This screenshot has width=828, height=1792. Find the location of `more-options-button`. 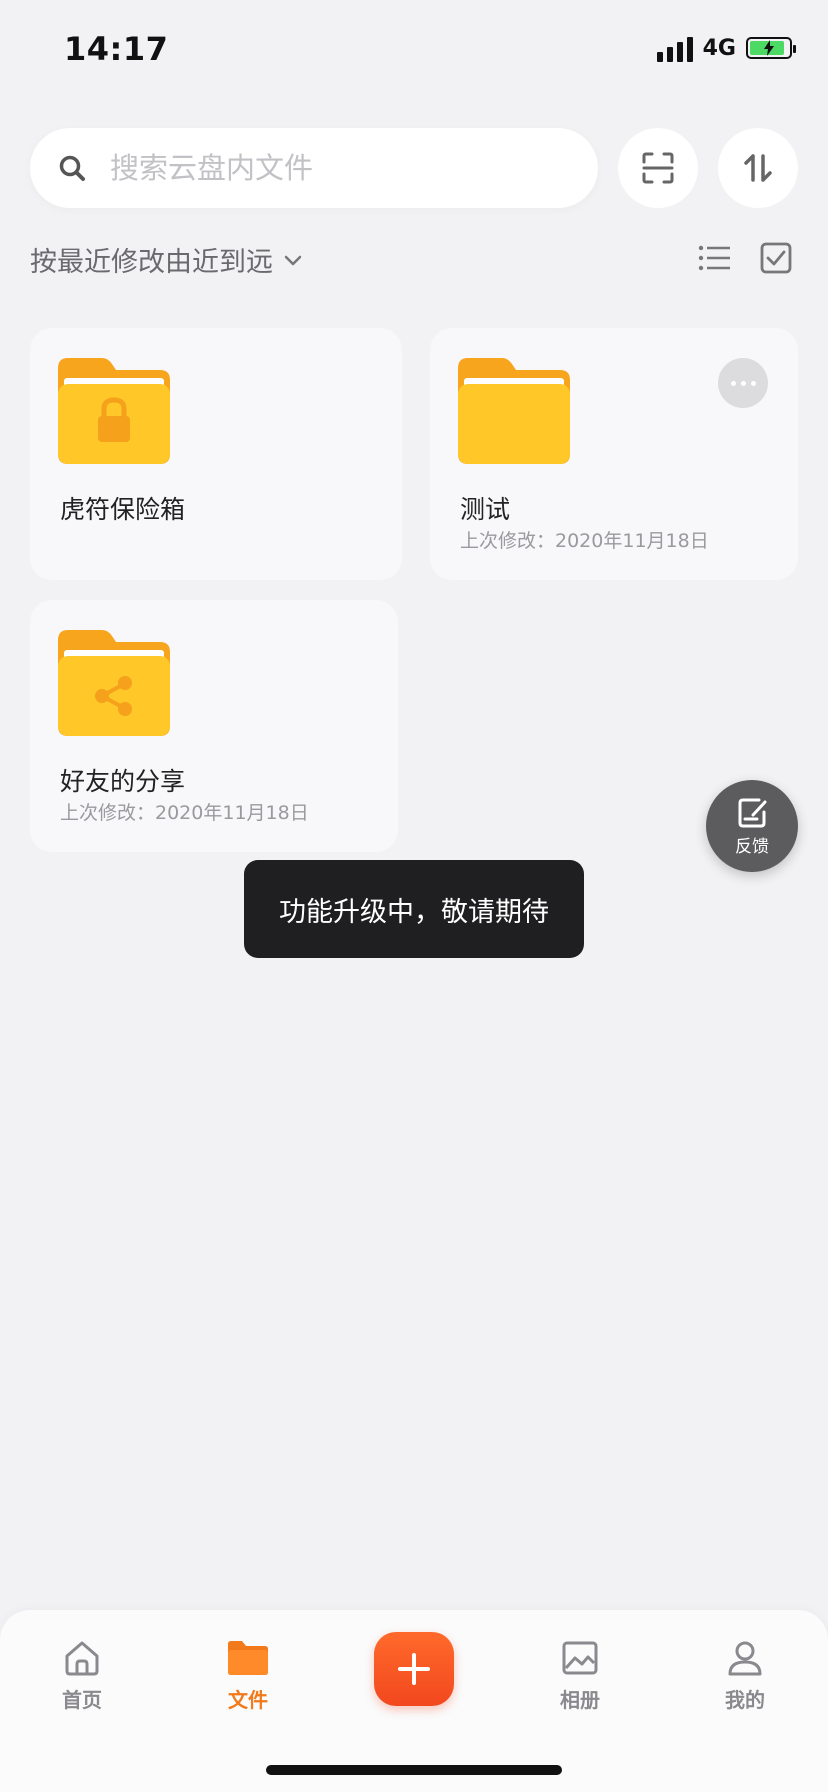

more-options-button is located at coordinates (743, 383).